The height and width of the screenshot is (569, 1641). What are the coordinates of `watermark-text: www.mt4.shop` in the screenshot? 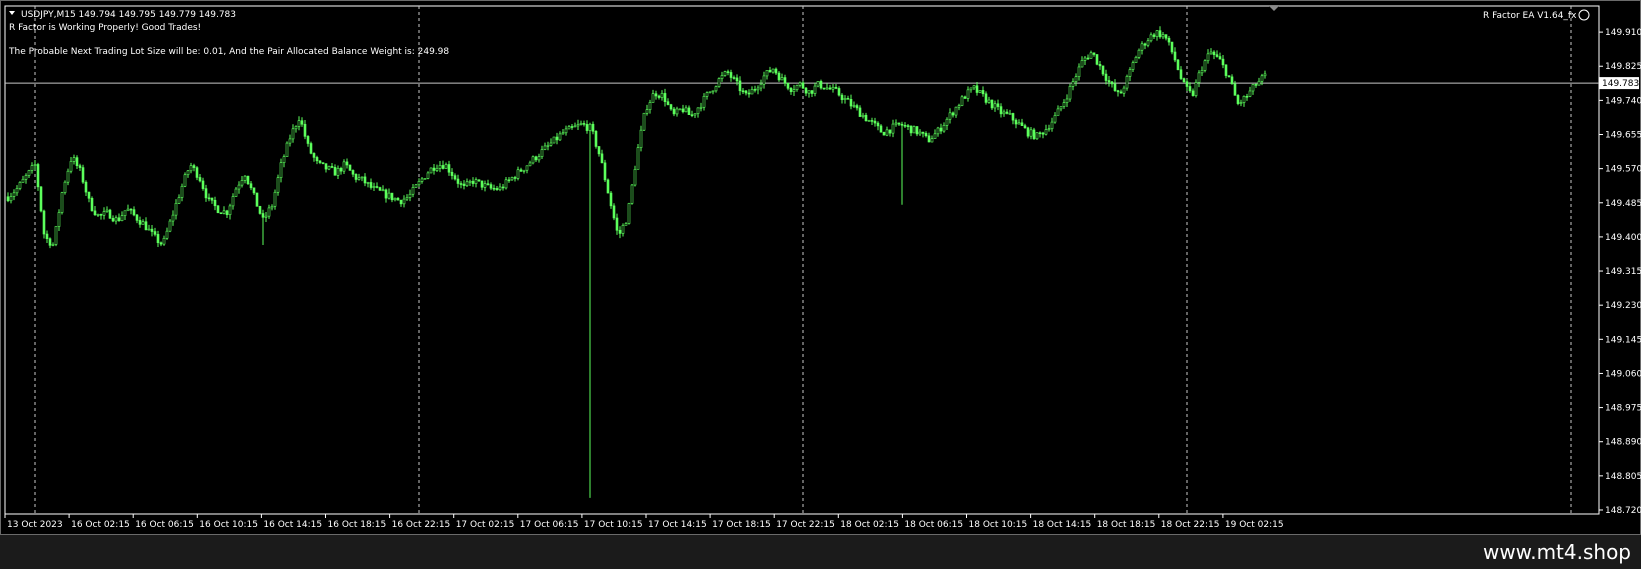 It's located at (1556, 552).